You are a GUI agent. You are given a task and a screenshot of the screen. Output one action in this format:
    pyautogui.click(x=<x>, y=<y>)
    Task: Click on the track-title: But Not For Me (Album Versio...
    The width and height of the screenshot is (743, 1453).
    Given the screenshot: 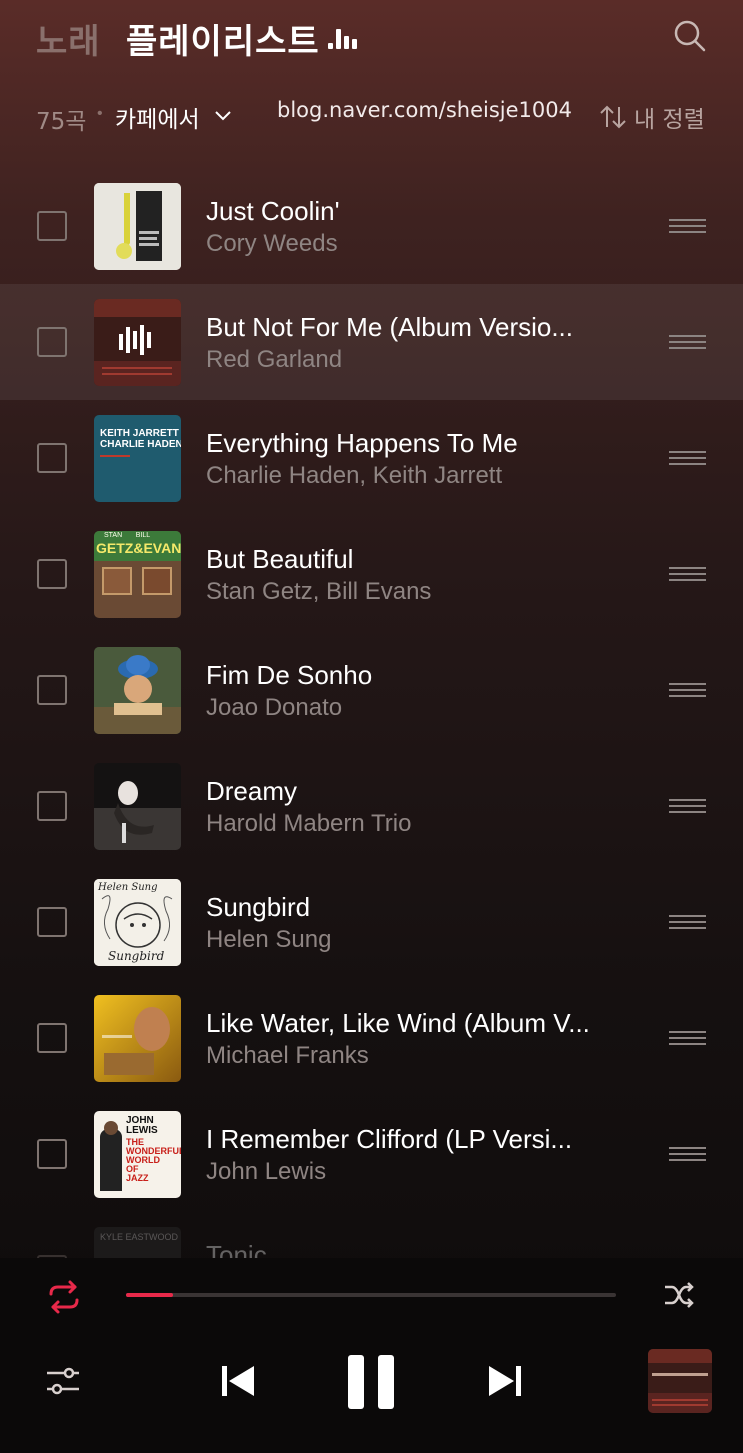 What is the action you would take?
    pyautogui.click(x=390, y=327)
    